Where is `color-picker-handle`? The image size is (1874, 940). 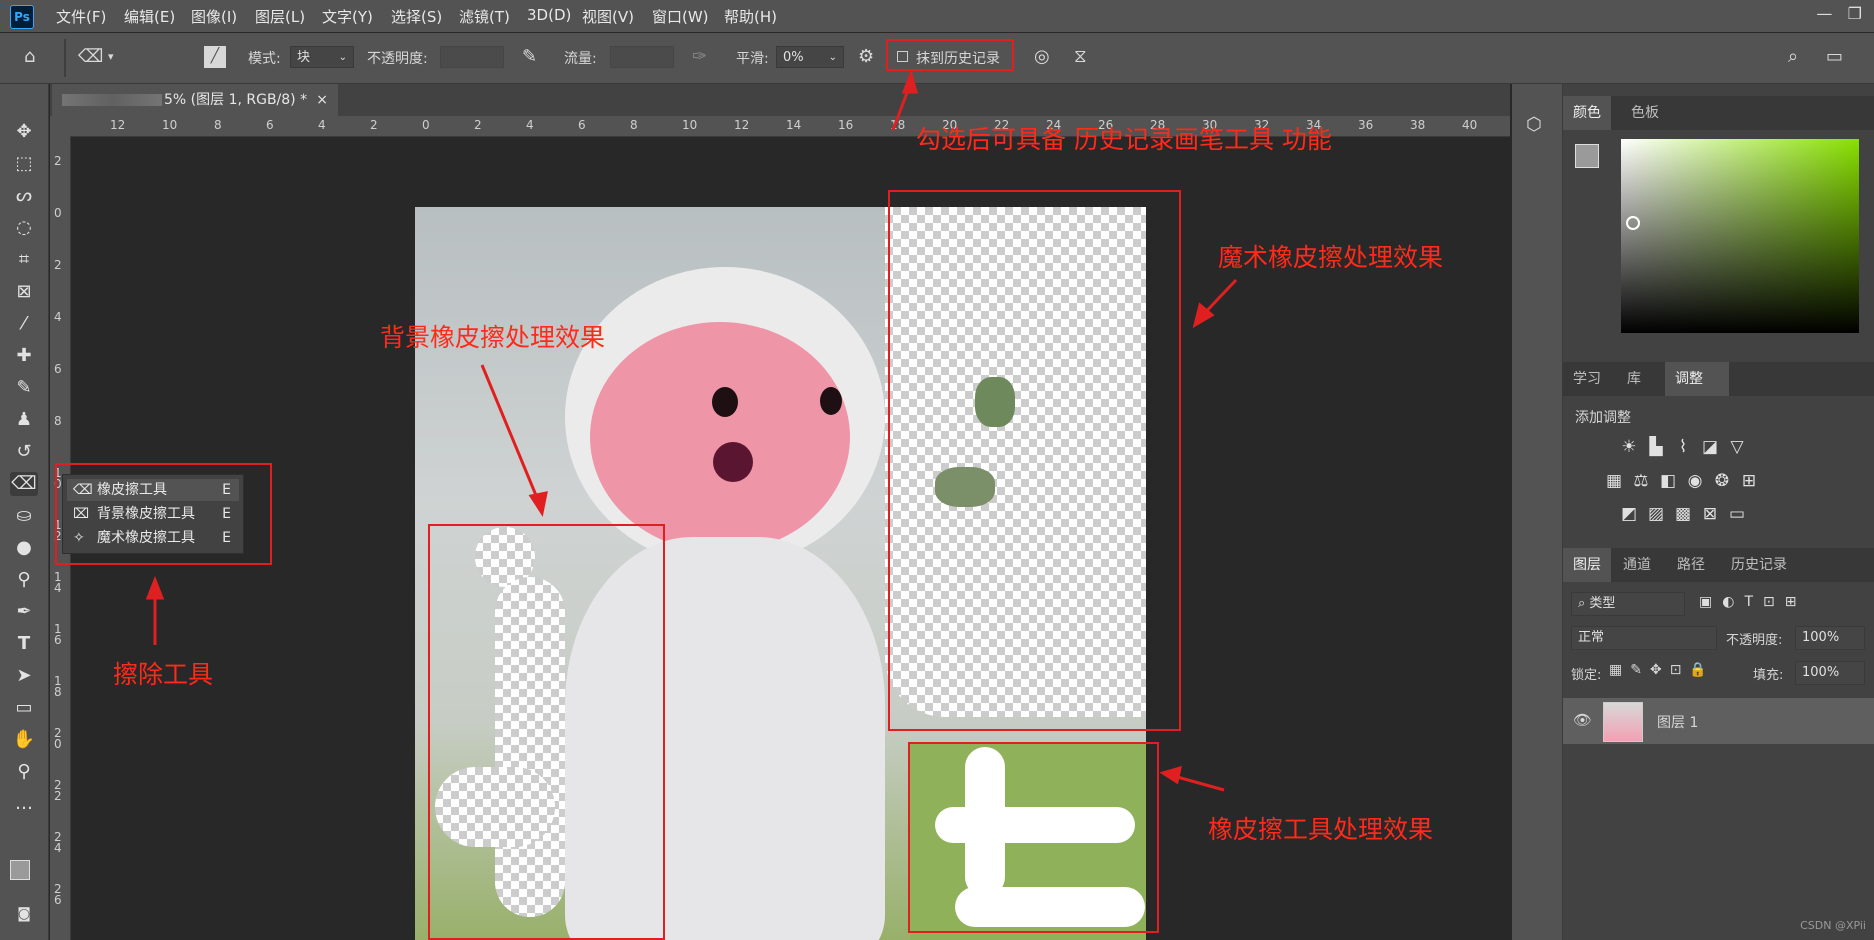 color-picker-handle is located at coordinates (1633, 223).